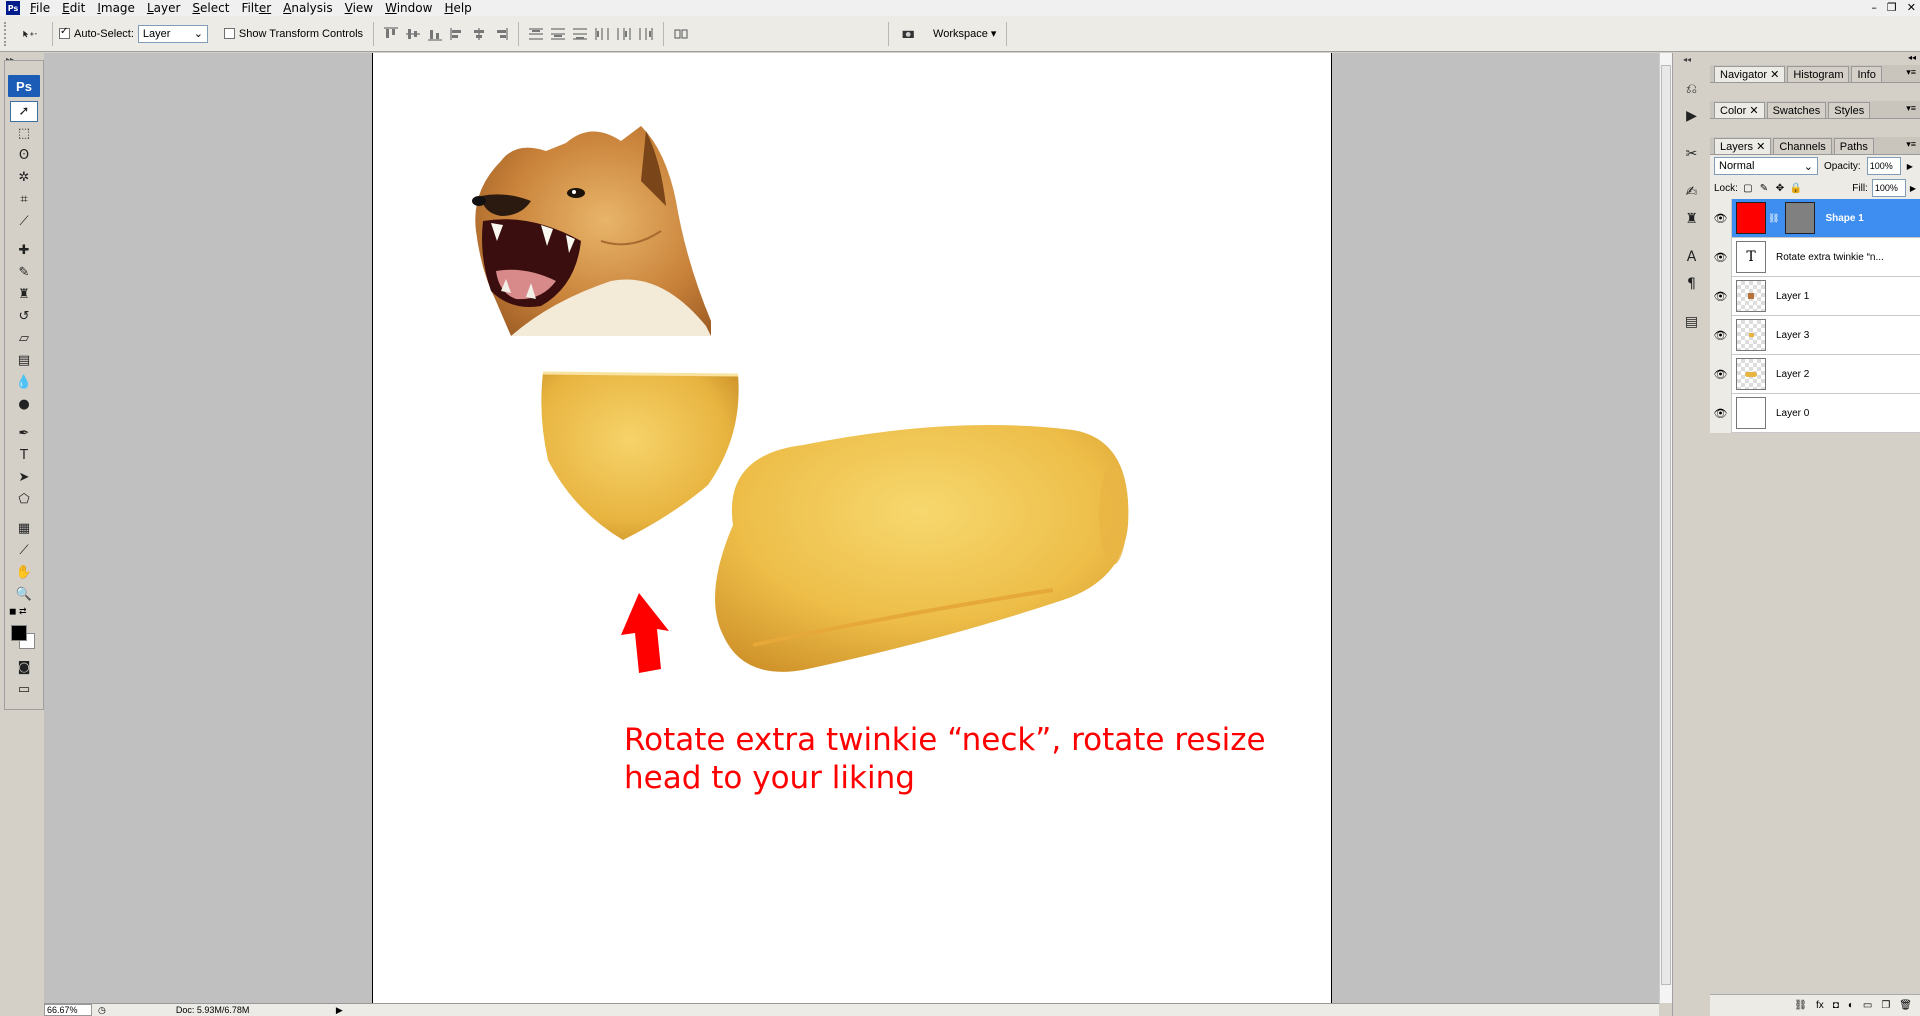 The height and width of the screenshot is (1016, 1920). Describe the element at coordinates (24, 404) in the screenshot. I see `dodge-tool-icon: ●` at that location.